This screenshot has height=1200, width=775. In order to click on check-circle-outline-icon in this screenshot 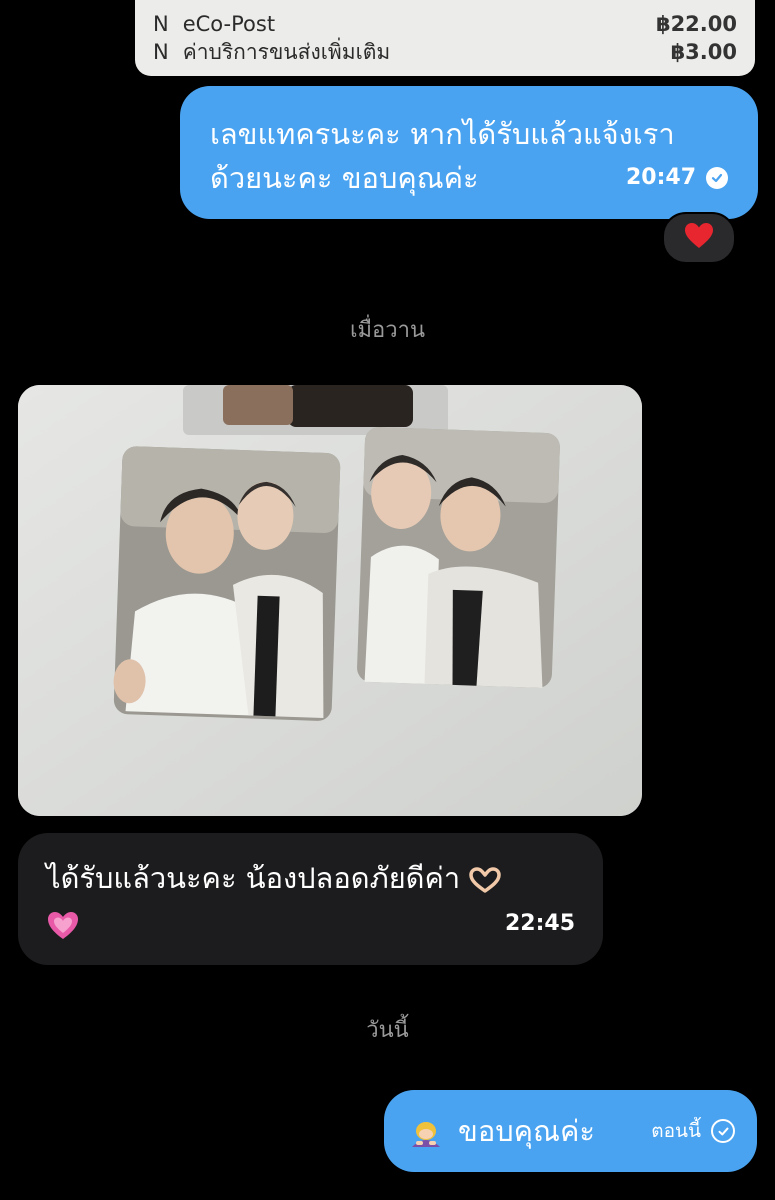, I will do `click(723, 1131)`.